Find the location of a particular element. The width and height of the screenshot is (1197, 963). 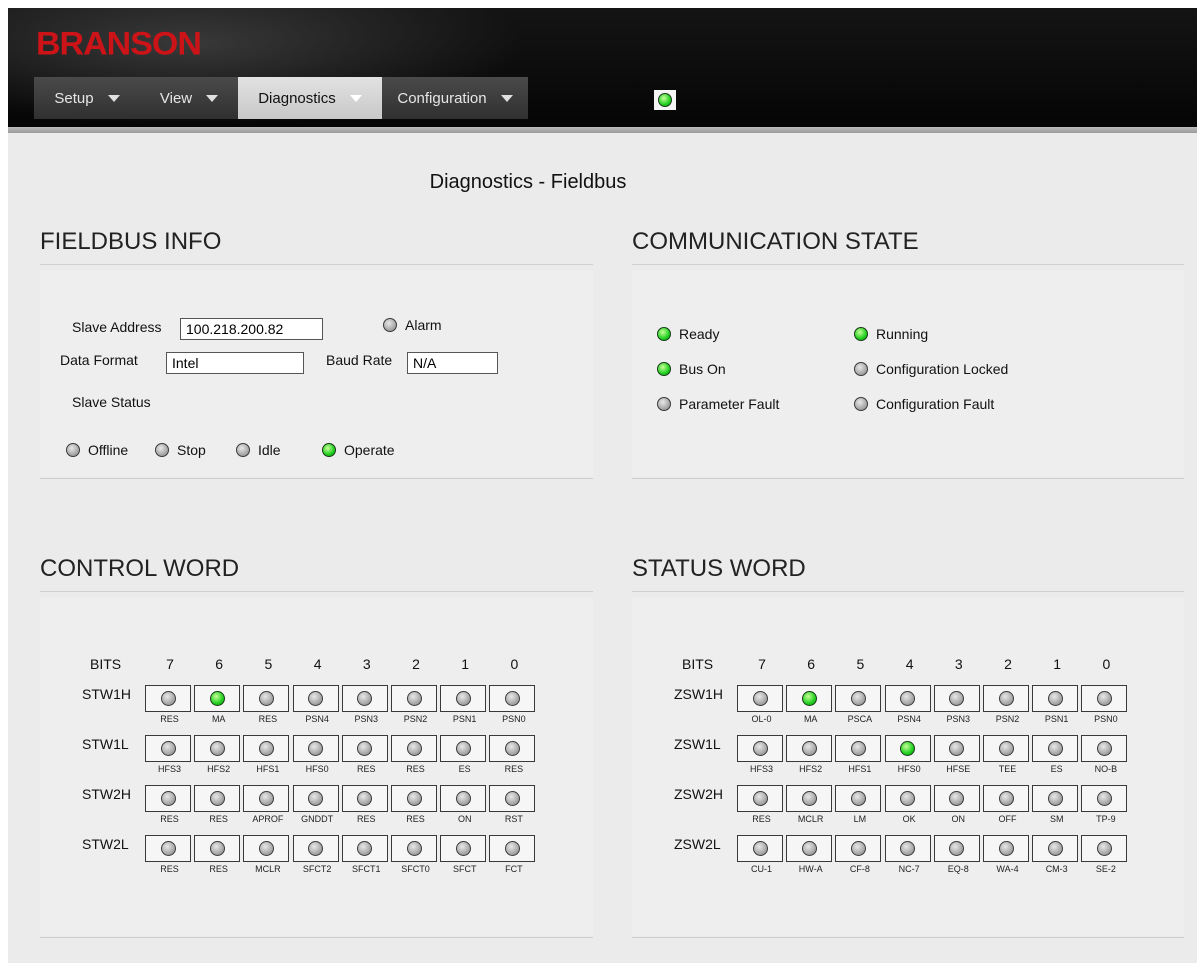

slave-address-field: 100.218.200.82 is located at coordinates (251, 329).